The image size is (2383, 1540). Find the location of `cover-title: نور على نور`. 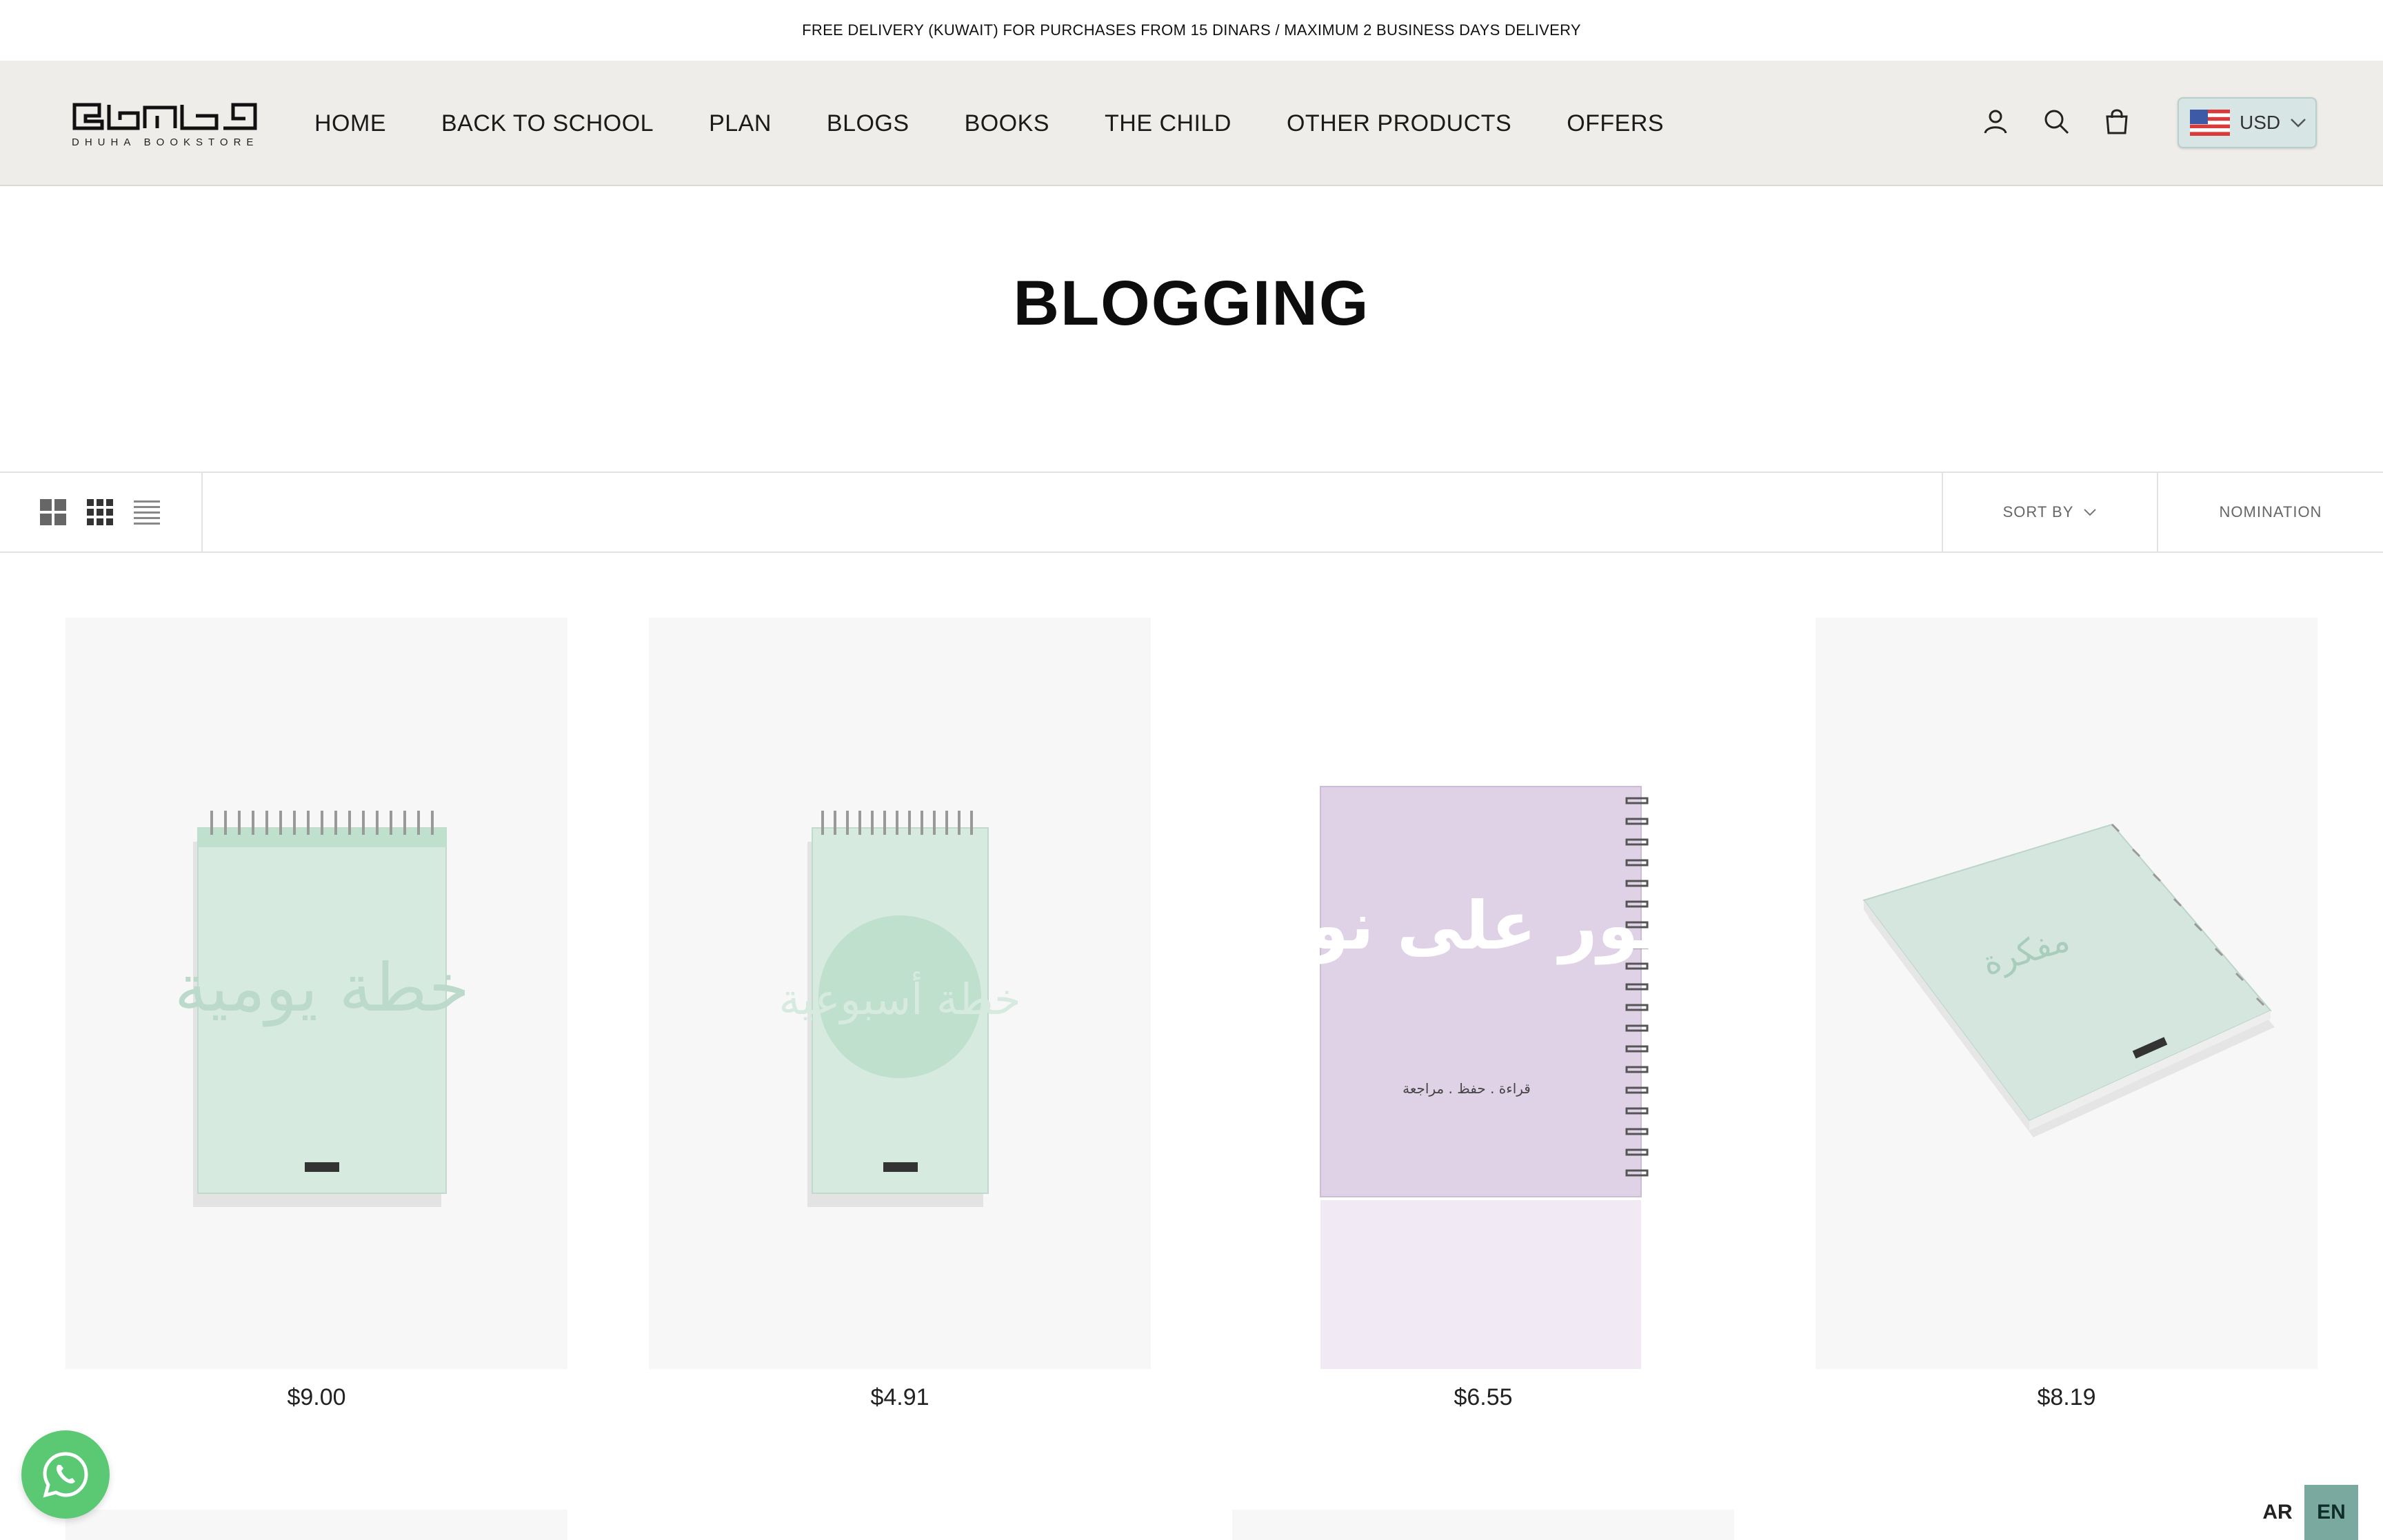

cover-title: نور على نور is located at coordinates (1465, 926).